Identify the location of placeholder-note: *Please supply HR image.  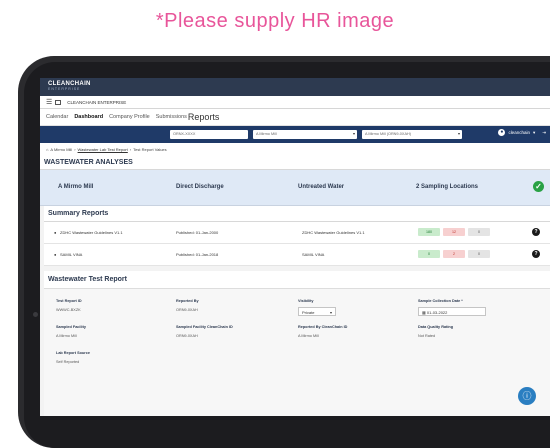
(275, 21).